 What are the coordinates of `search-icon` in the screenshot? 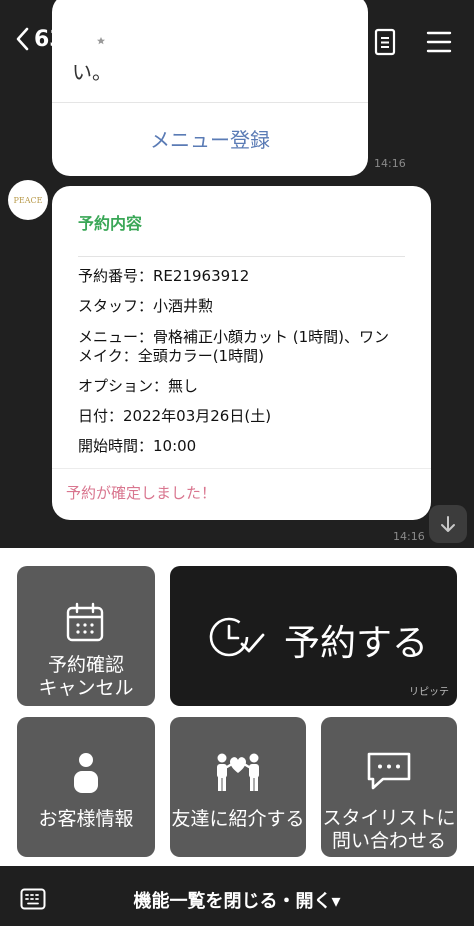 It's located at (334, 42).